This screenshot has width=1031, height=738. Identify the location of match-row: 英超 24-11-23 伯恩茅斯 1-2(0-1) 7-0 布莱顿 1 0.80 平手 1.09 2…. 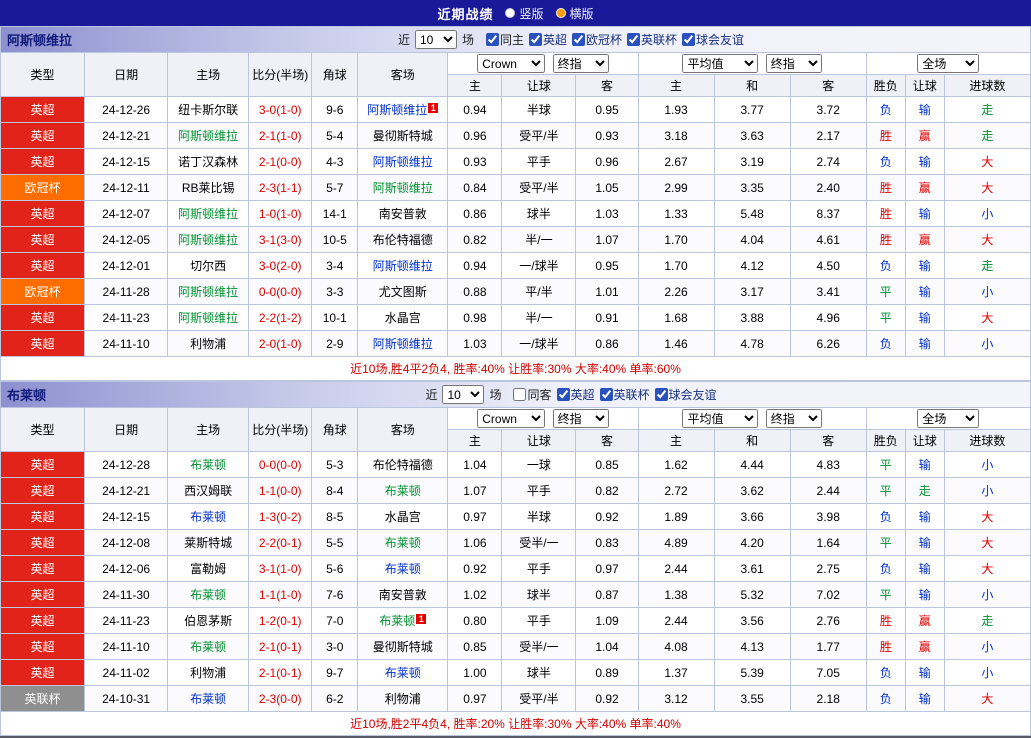
(515, 620).